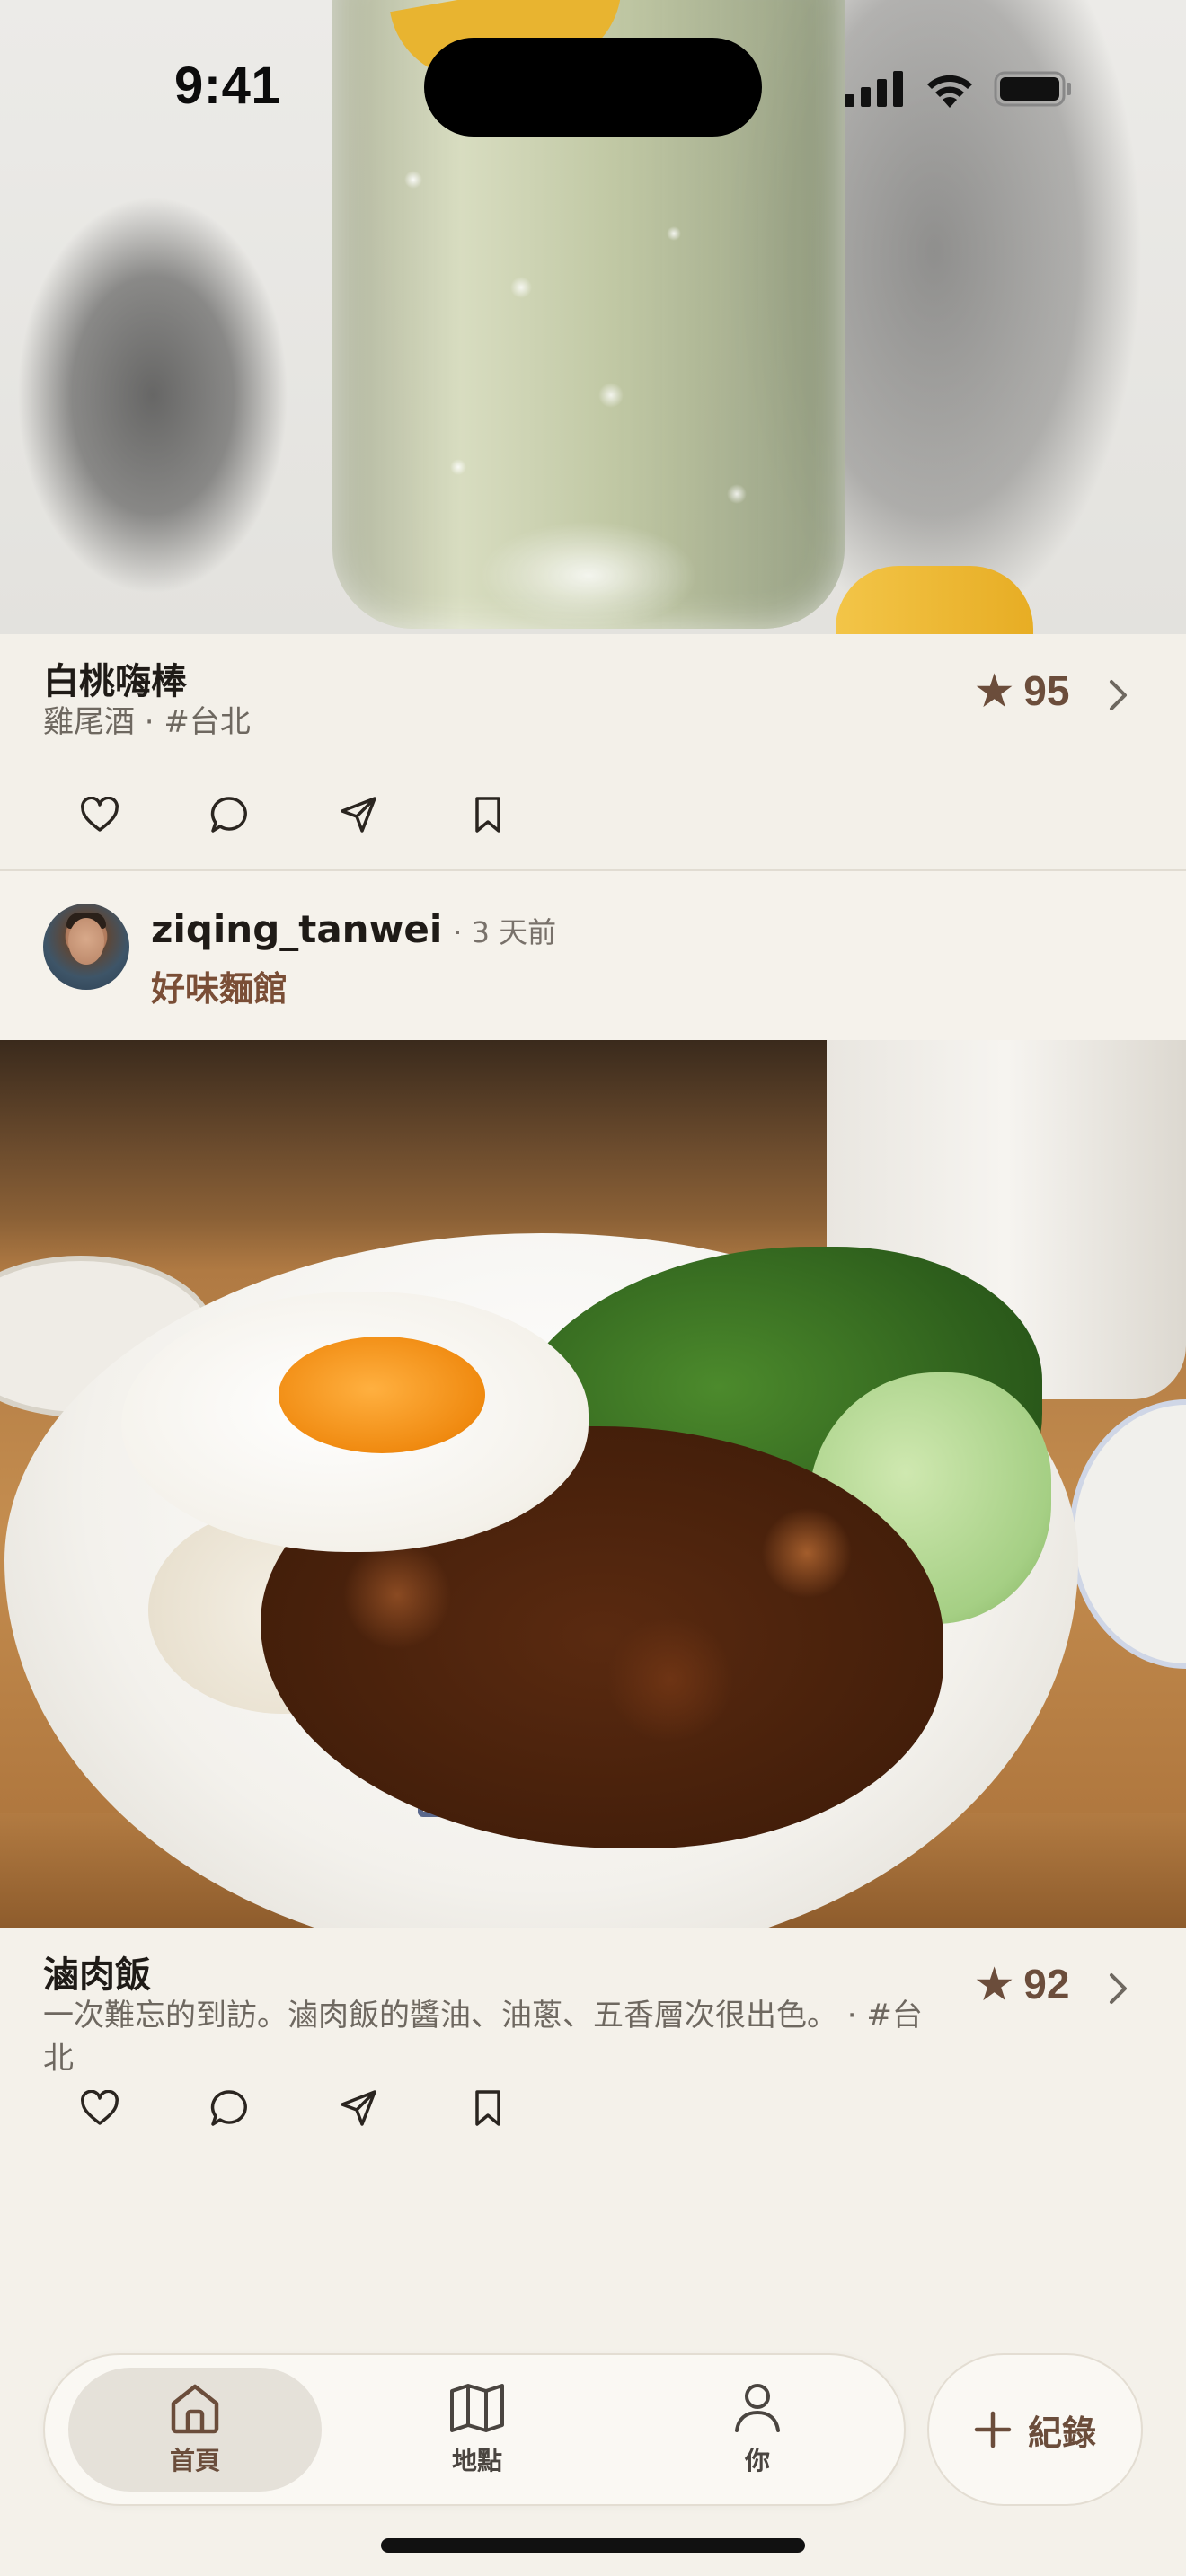 This screenshot has height=2576, width=1186. What do you see at coordinates (476, 2460) in the screenshot?
I see `tab-places-label: 地點` at bounding box center [476, 2460].